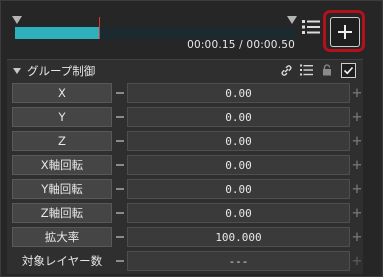  Describe the element at coordinates (62, 141) in the screenshot. I see `property-label-button: Z` at that location.